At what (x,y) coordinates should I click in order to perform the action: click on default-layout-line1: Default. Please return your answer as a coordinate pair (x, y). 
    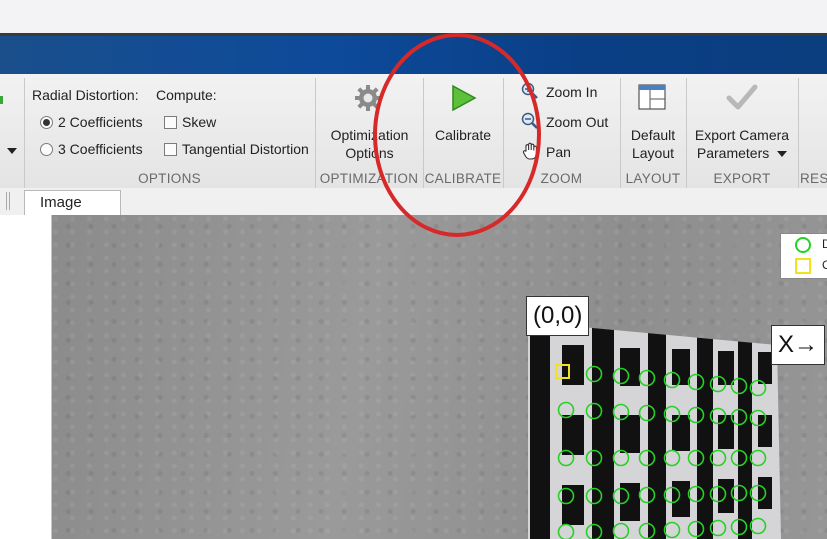
    Looking at the image, I should click on (653, 135).